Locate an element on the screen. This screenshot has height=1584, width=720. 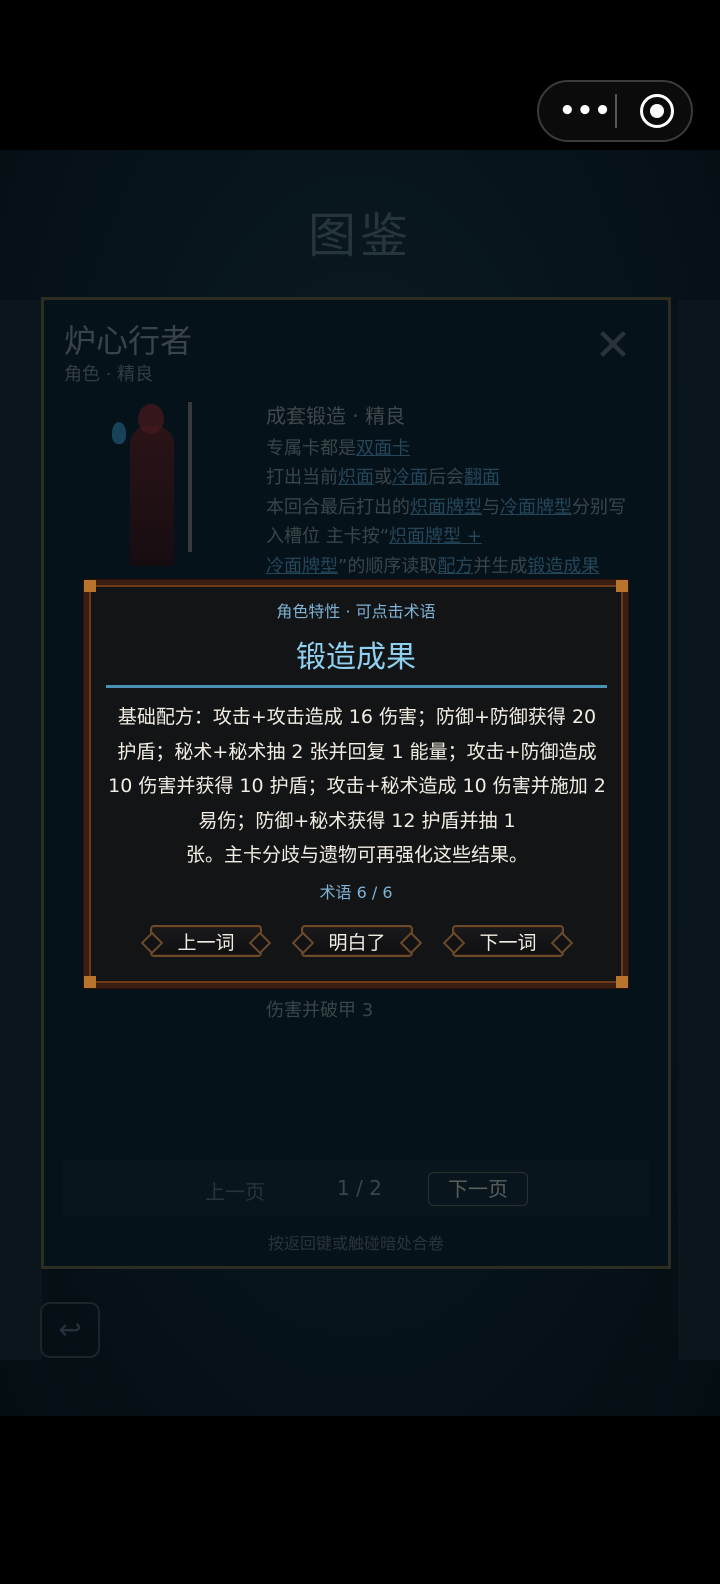
keyword-link: 冷面 is located at coordinates (410, 477).